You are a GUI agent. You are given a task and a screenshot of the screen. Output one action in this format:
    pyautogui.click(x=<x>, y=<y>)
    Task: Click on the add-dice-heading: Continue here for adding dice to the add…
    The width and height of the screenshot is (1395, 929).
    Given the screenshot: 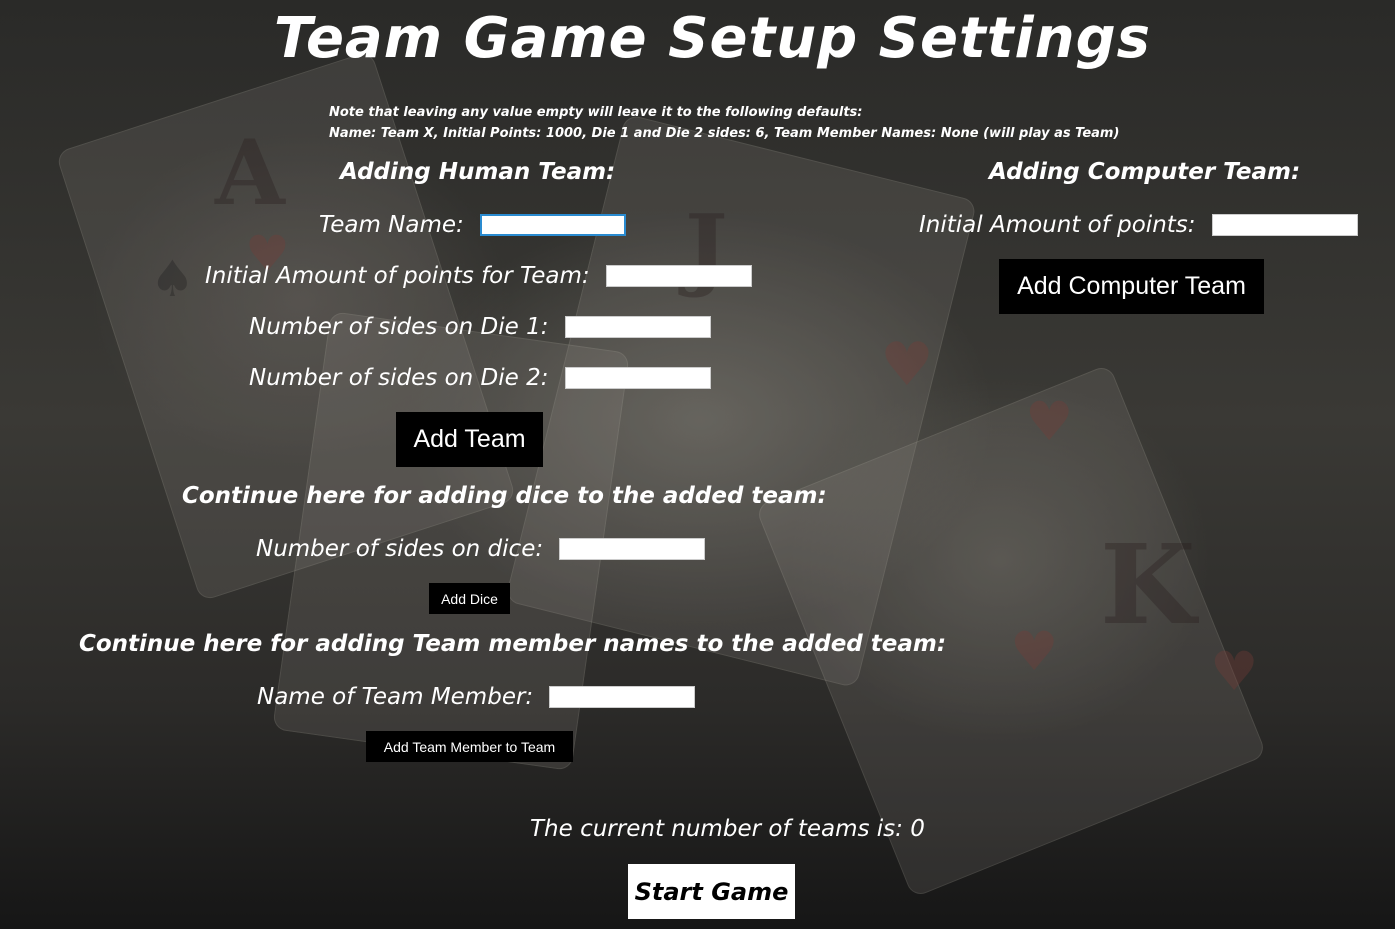 What is the action you would take?
    pyautogui.click(x=504, y=496)
    